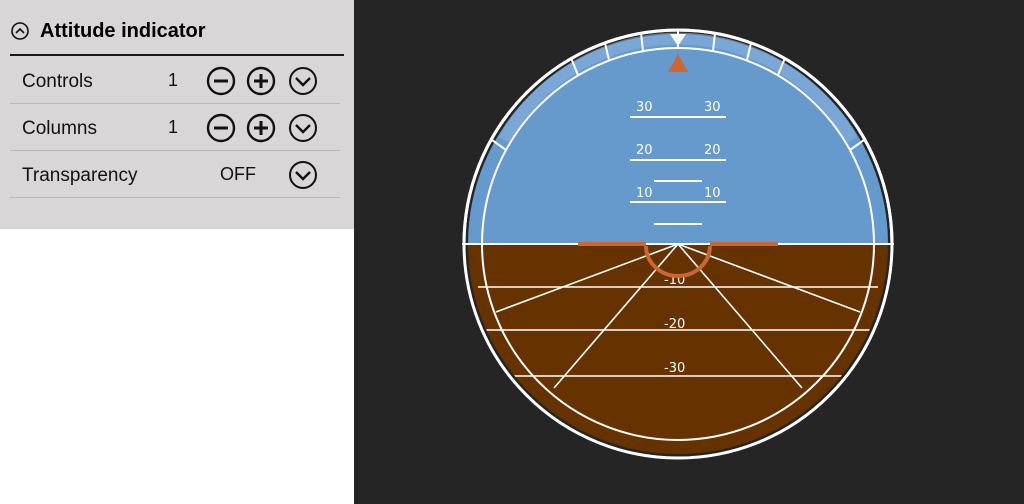 This screenshot has width=1024, height=504. What do you see at coordinates (175, 174) in the screenshot?
I see `transparency-row: Transparency OFF` at bounding box center [175, 174].